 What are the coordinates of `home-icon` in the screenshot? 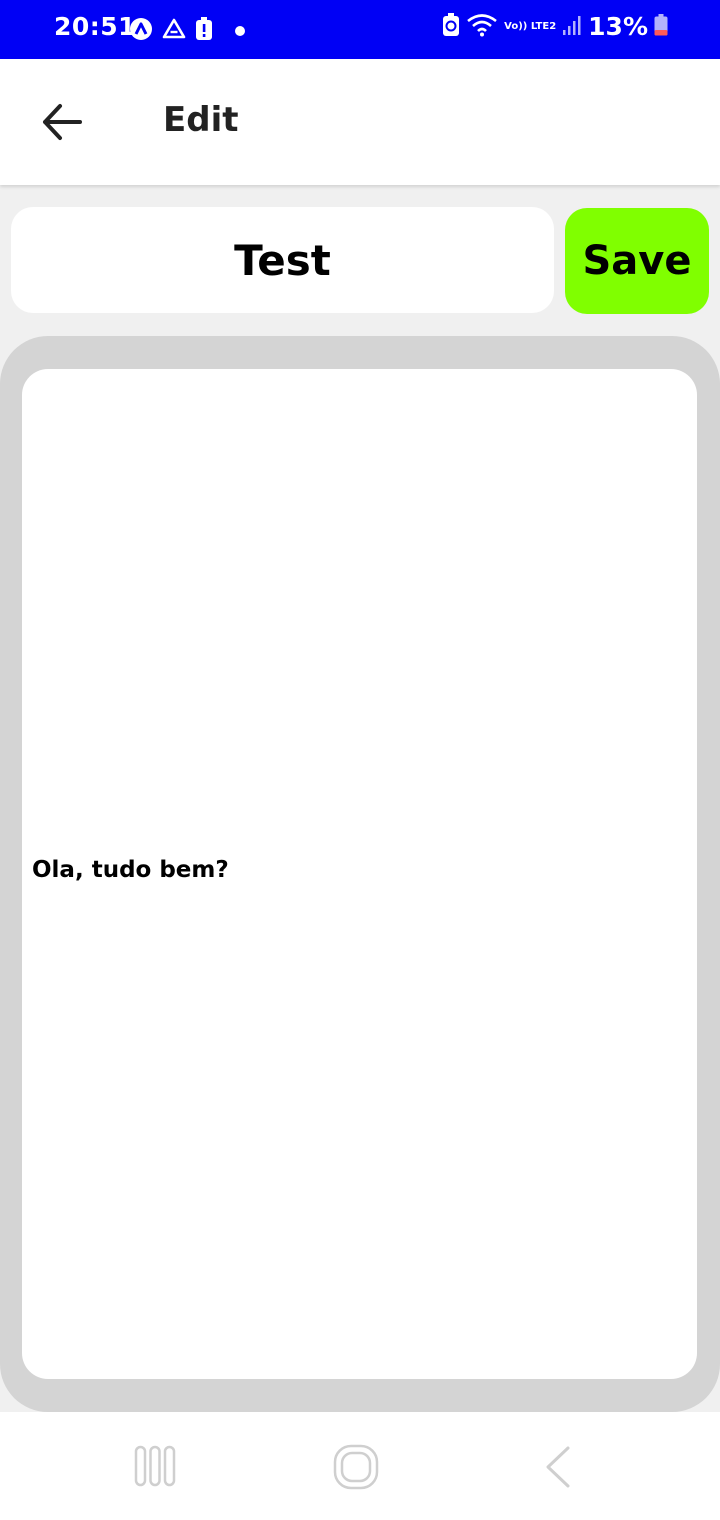 It's located at (356, 1467).